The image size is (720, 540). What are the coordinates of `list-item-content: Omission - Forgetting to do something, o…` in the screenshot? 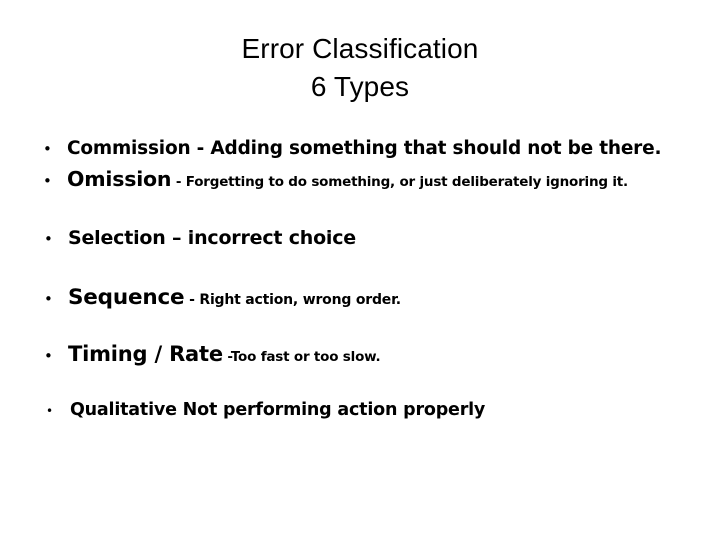 It's located at (347, 179).